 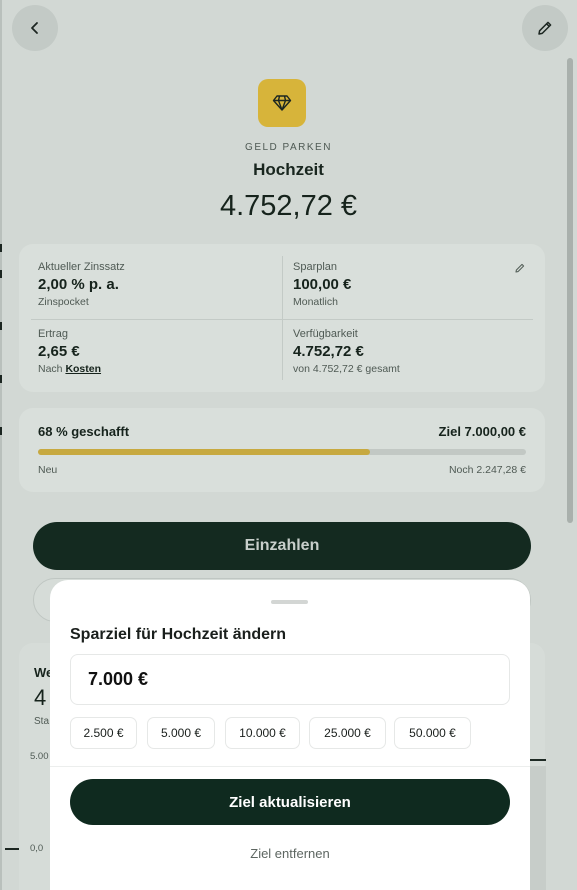 What do you see at coordinates (282, 546) in the screenshot?
I see `deposit-button: Einzahlen` at bounding box center [282, 546].